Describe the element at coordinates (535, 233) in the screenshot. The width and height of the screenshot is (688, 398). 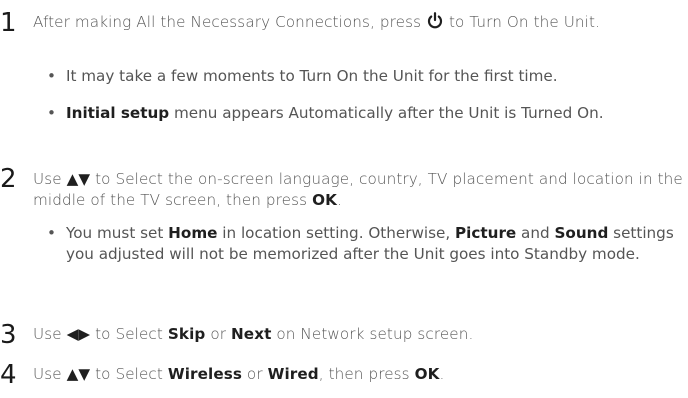
I see `bullet-text-part: and` at that location.